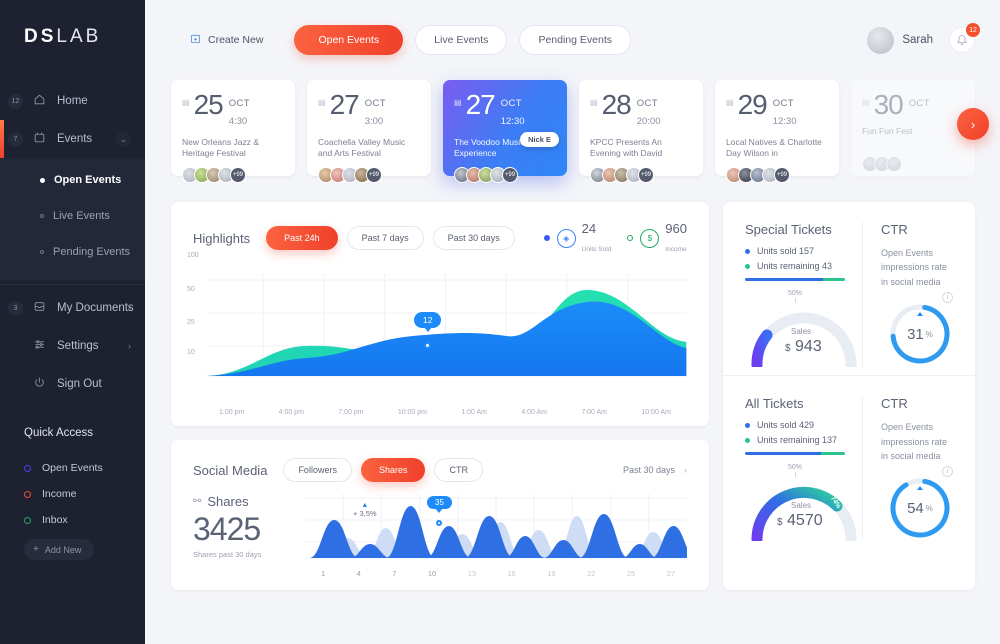 This screenshot has width=1000, height=644. I want to click on event-time: 12:30, so click(512, 122).